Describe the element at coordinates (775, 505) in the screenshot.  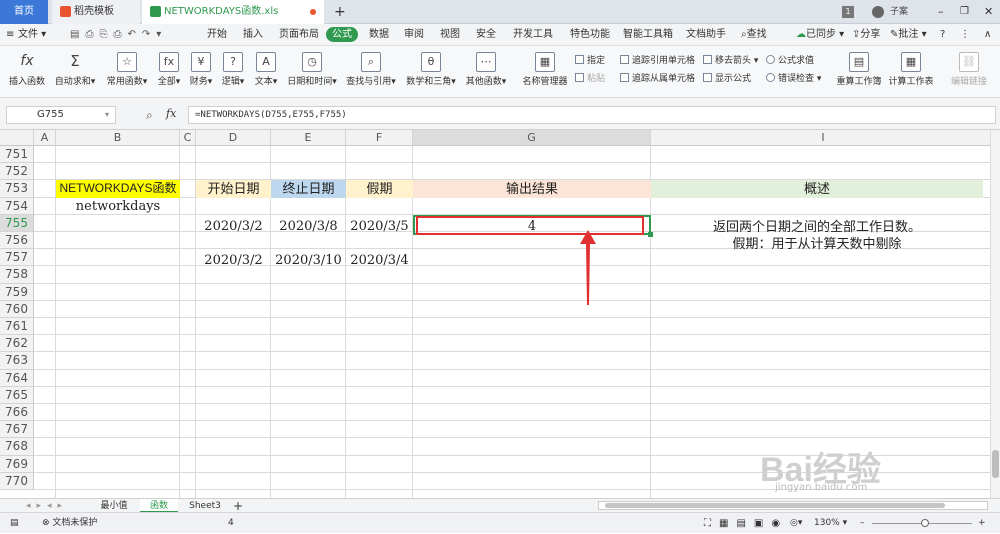
I see `horizontal-scroll-thumb` at that location.